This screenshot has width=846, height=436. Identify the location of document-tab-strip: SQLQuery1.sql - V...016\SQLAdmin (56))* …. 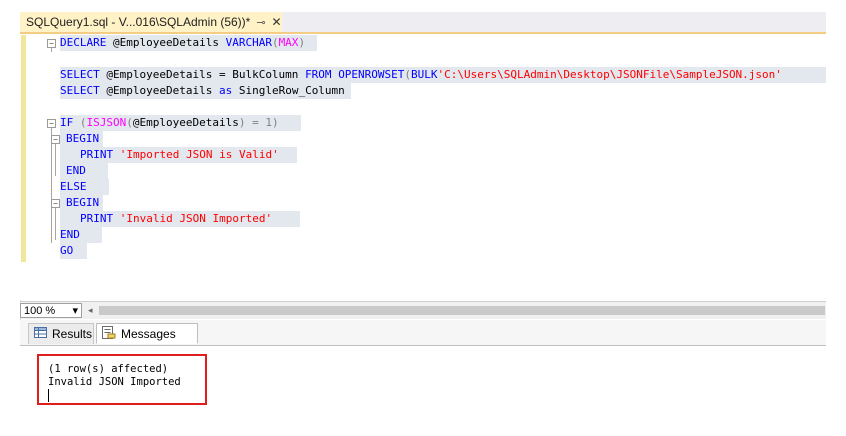
(423, 23).